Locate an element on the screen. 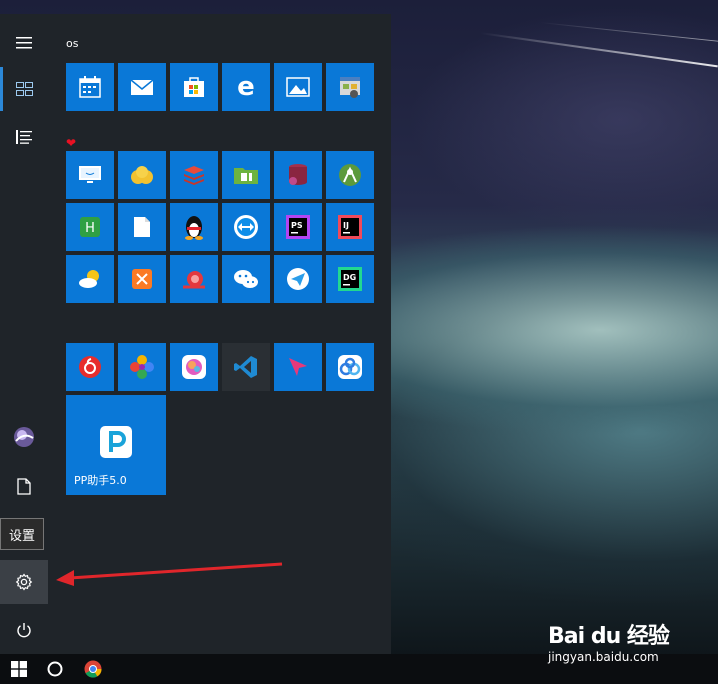 The width and height of the screenshot is (718, 684). tile-arrow-app is located at coordinates (298, 367).